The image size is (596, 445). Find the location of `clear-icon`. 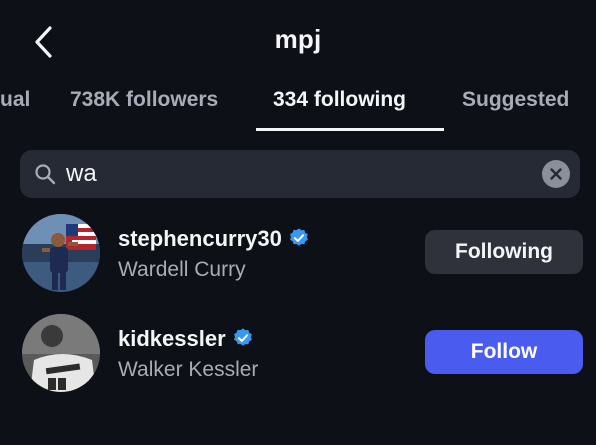

clear-icon is located at coordinates (556, 174).